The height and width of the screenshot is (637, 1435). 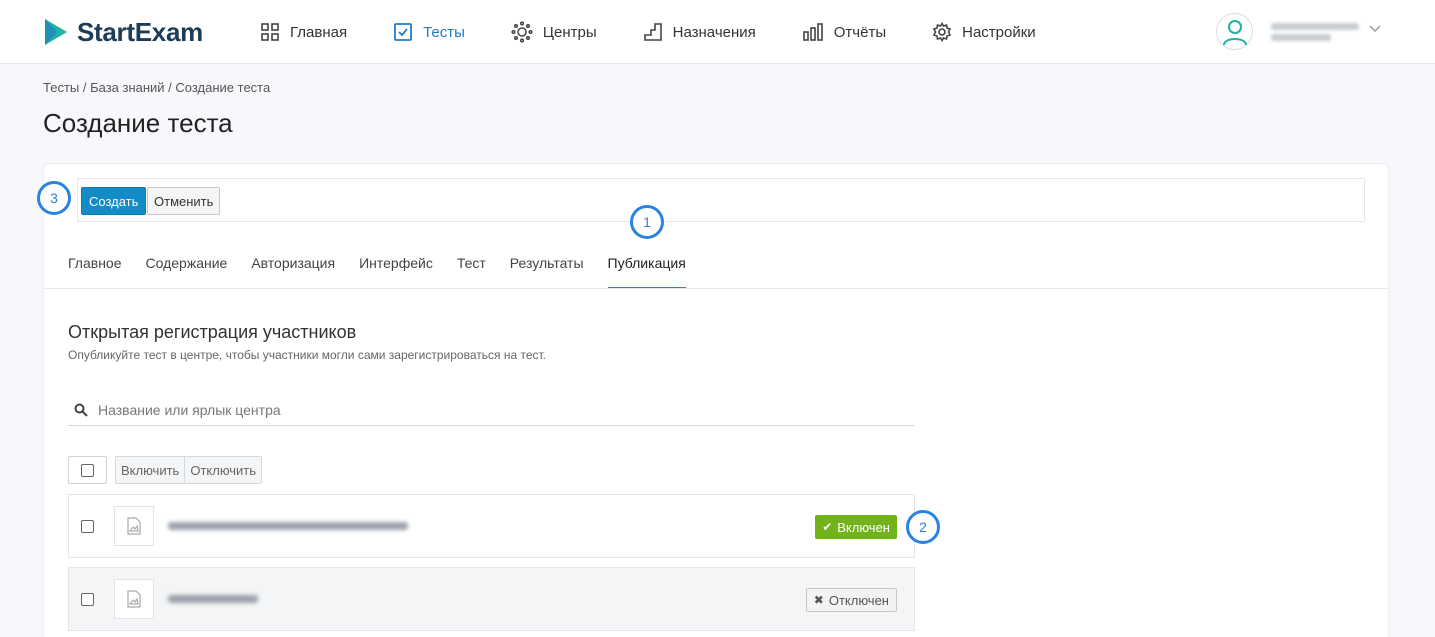 I want to click on user-name-redacted, so click(x=1317, y=32).